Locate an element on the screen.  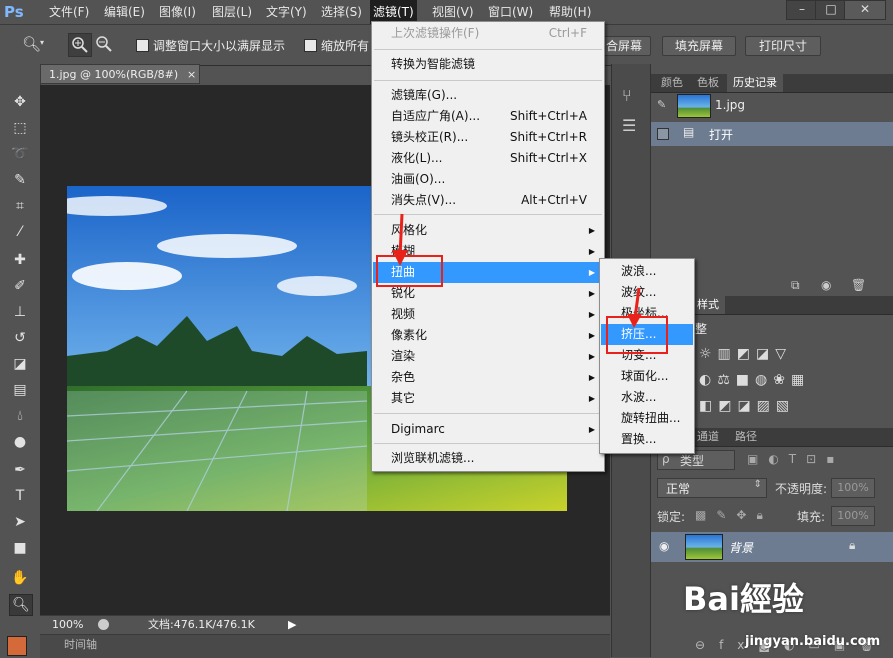
maximize-button: □ is located at coordinates (831, 10).